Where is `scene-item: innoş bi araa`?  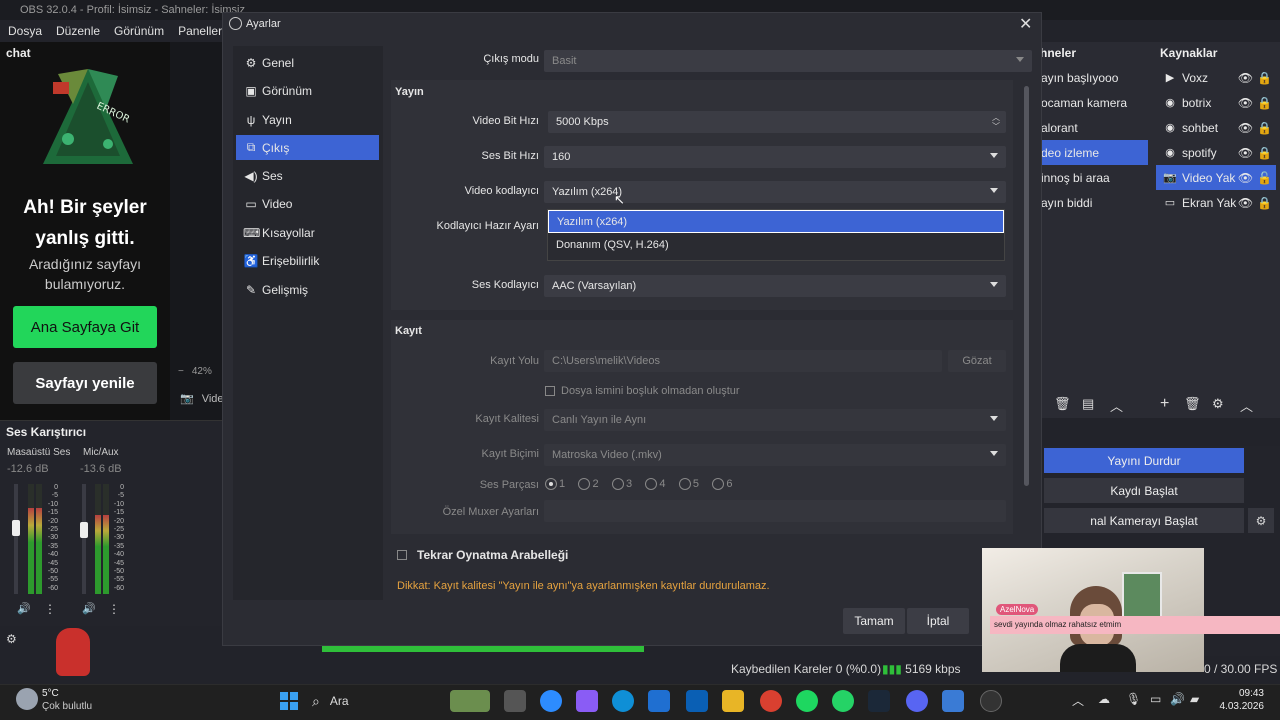
scene-item: innoş bi araa is located at coordinates (1094, 177).